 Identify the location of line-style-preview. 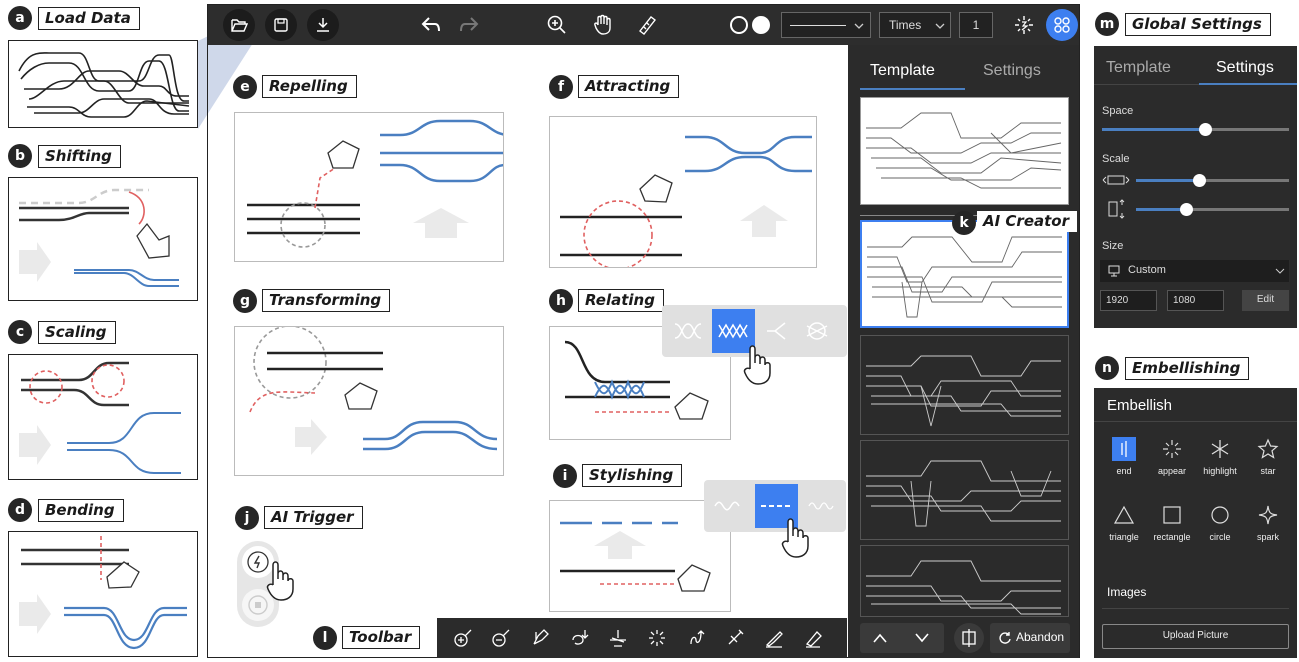
(818, 25).